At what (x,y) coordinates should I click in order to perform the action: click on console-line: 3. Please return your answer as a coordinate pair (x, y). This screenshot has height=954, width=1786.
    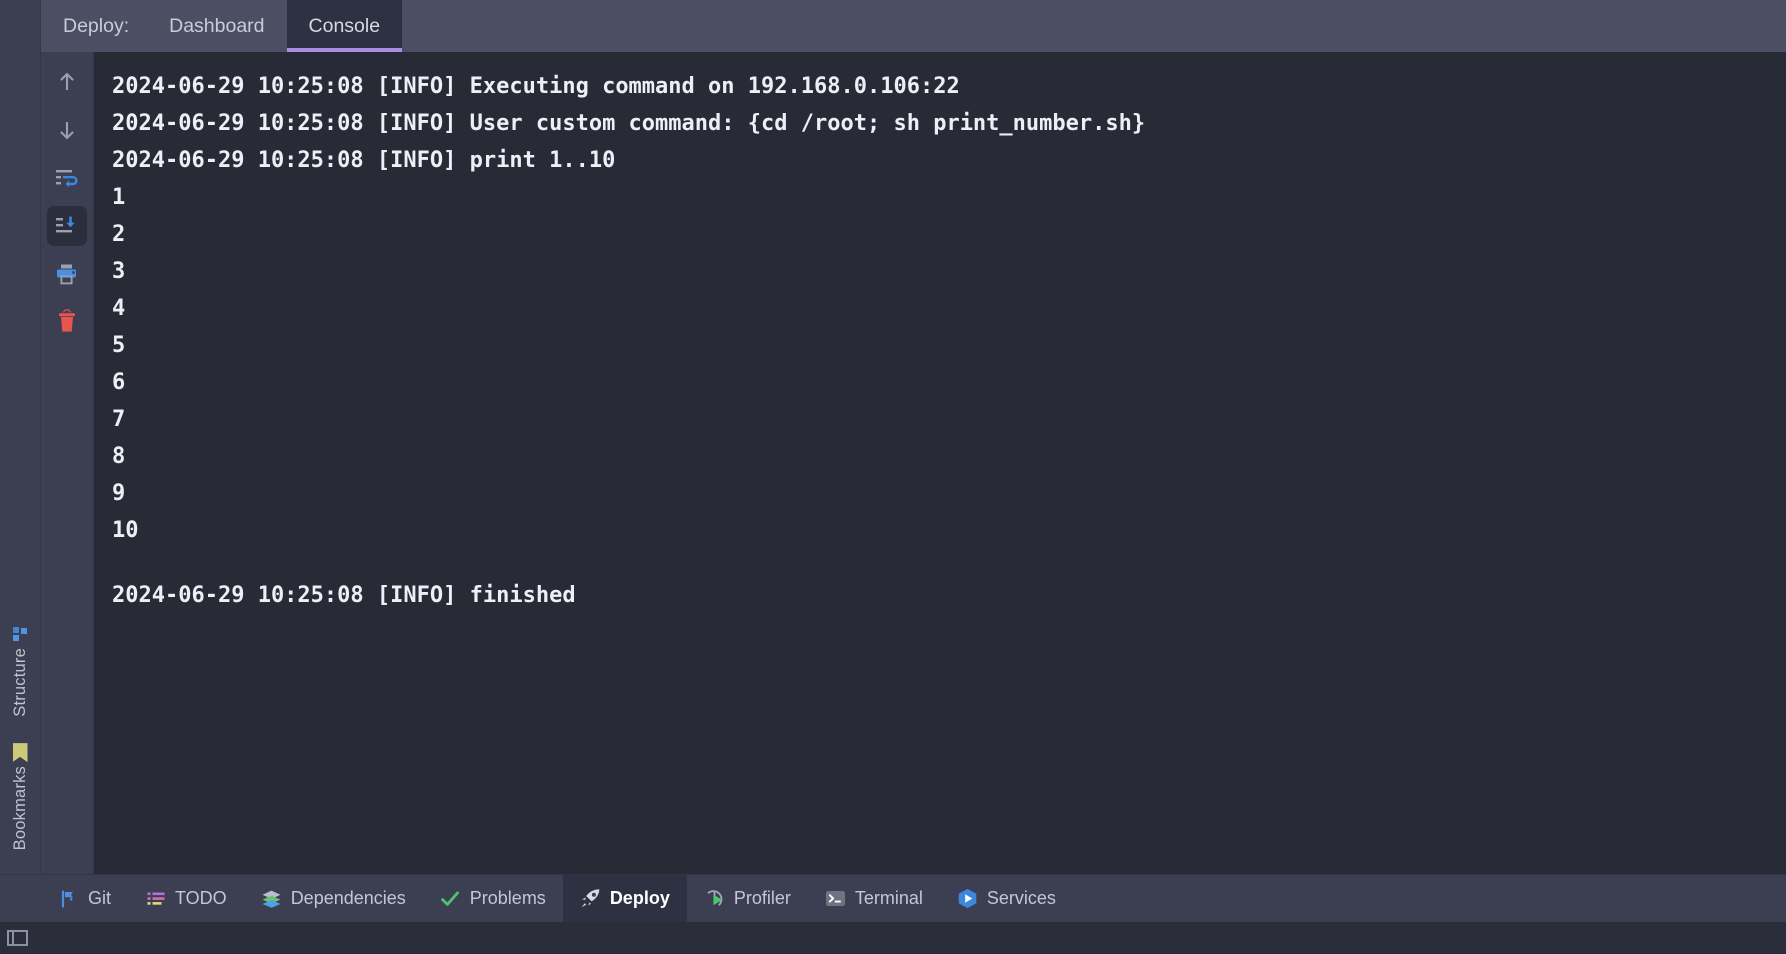
    Looking at the image, I should click on (119, 271).